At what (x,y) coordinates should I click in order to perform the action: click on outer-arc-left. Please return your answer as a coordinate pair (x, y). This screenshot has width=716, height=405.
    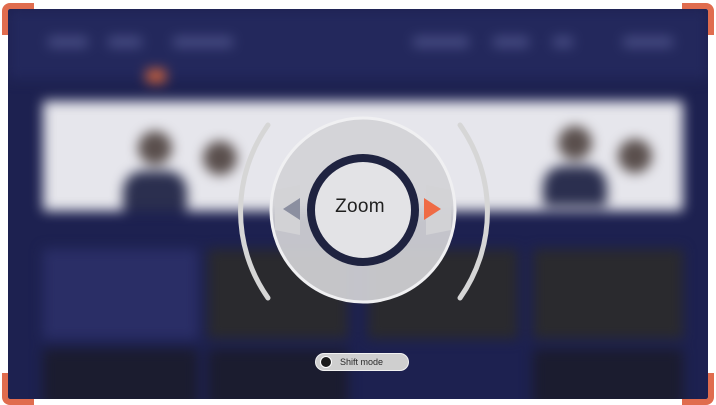
    Looking at the image, I should click on (254, 211).